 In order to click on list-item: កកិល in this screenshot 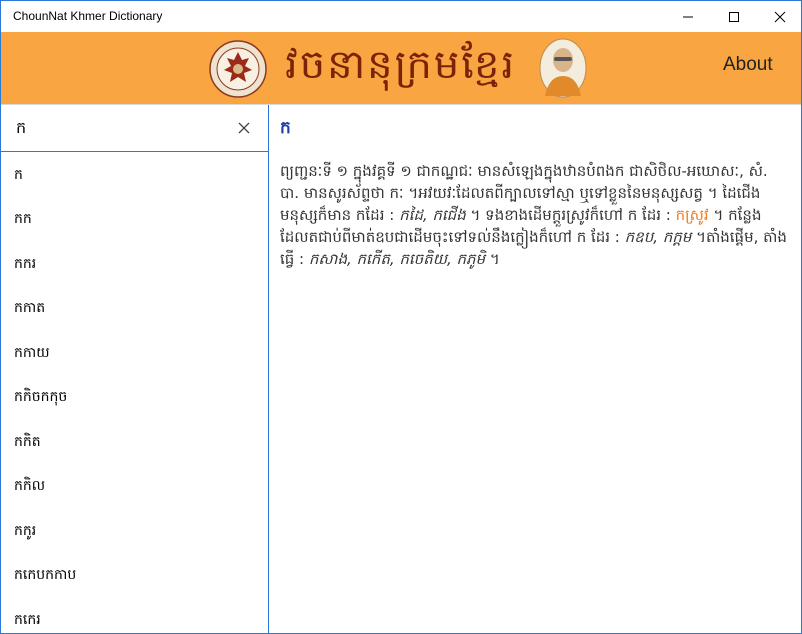, I will do `click(134, 487)`.